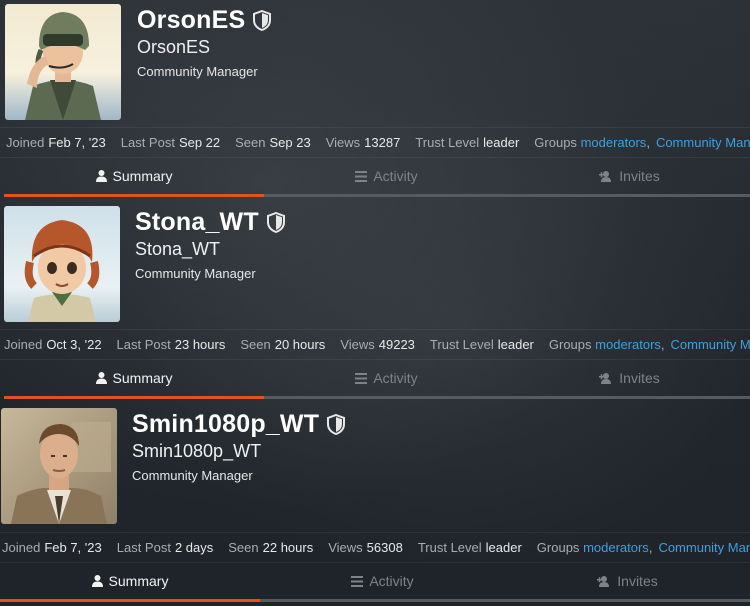 Image resolution: width=750 pixels, height=606 pixels. Describe the element at coordinates (171, 344) in the screenshot. I see `stat-last-post: Last Post 23 hours` at that location.